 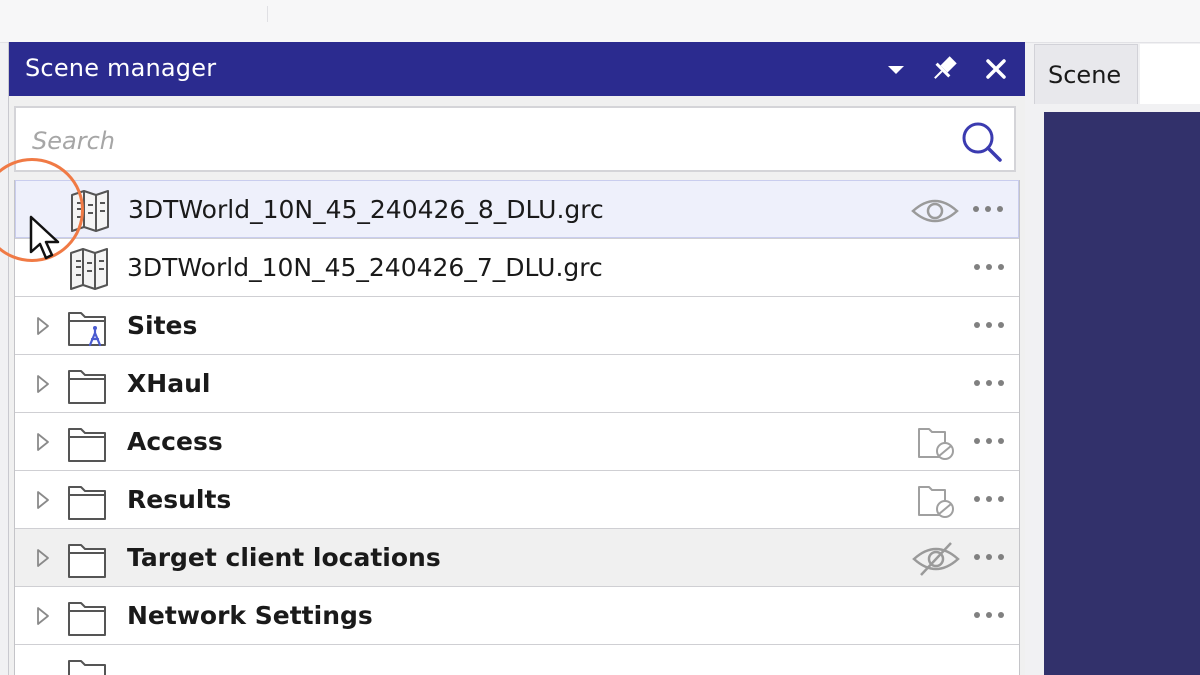 I want to click on eye-slash-icon, so click(x=936, y=559).